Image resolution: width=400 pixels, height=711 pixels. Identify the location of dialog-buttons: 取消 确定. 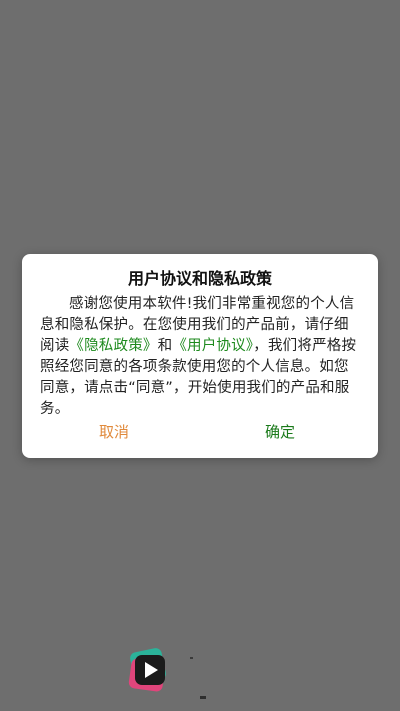
(200, 432).